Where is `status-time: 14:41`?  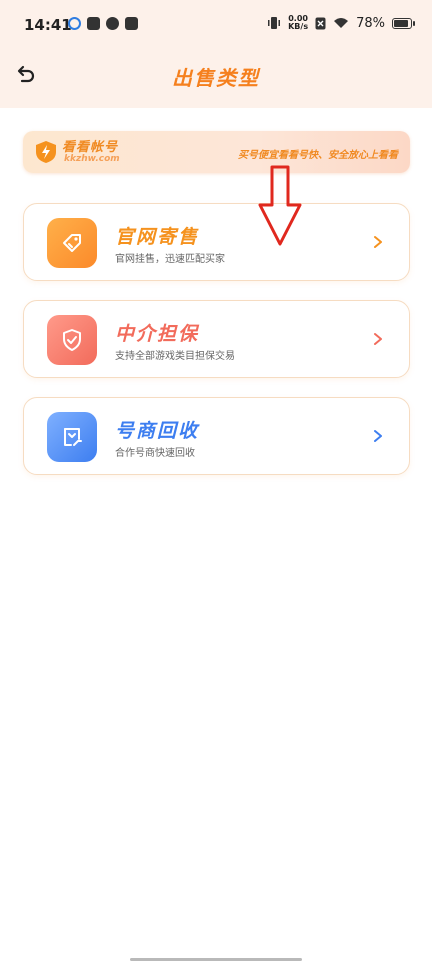
status-time: 14:41 is located at coordinates (48, 25).